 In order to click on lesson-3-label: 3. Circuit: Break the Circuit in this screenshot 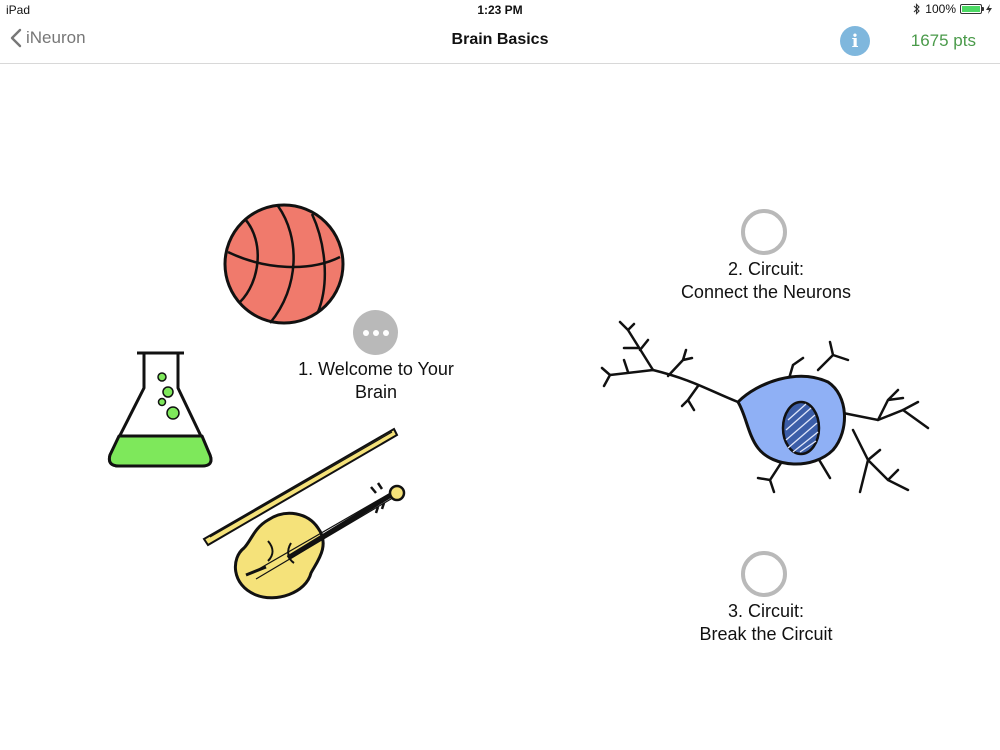, I will do `click(766, 623)`.